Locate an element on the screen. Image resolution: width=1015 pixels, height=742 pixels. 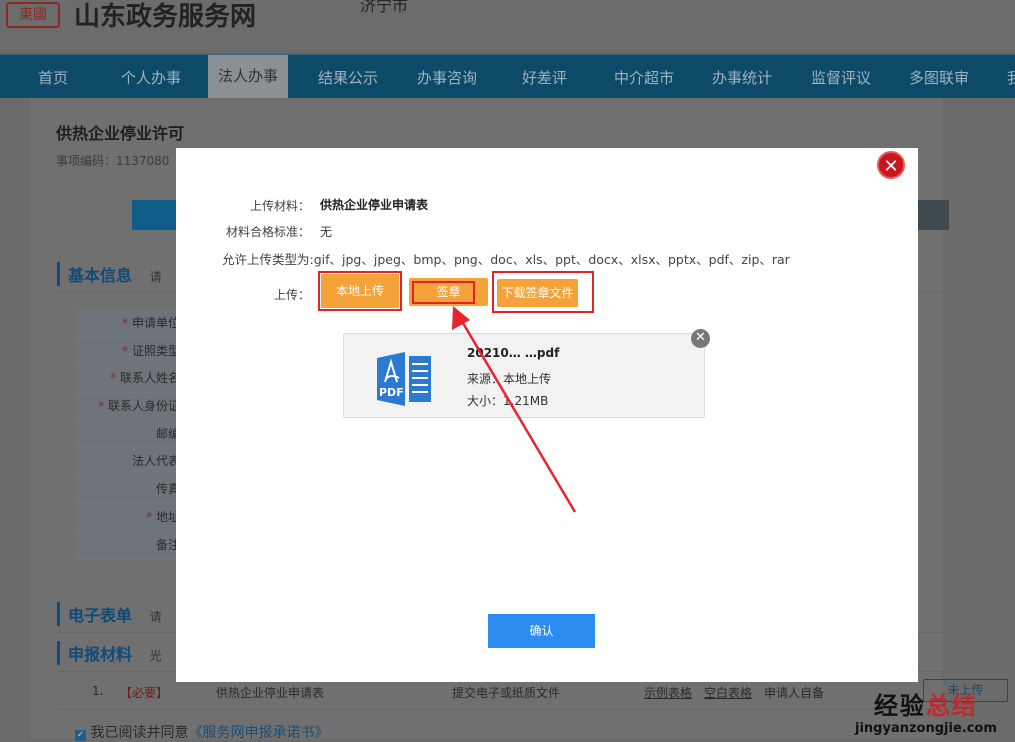
watermark: 经验总结 jingyanzongjie.com is located at coordinates (926, 711).